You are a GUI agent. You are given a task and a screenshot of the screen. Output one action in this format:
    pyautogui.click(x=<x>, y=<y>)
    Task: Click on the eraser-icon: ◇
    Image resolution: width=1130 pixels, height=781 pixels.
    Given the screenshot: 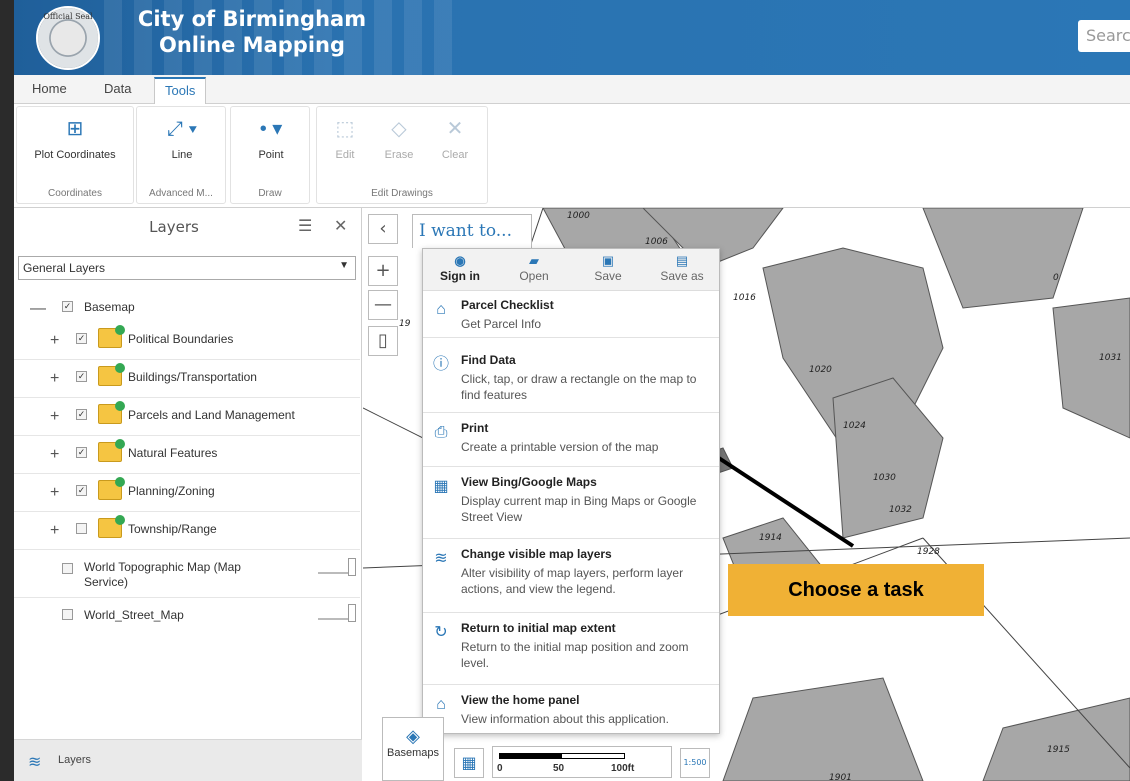 What is the action you would take?
    pyautogui.click(x=399, y=129)
    